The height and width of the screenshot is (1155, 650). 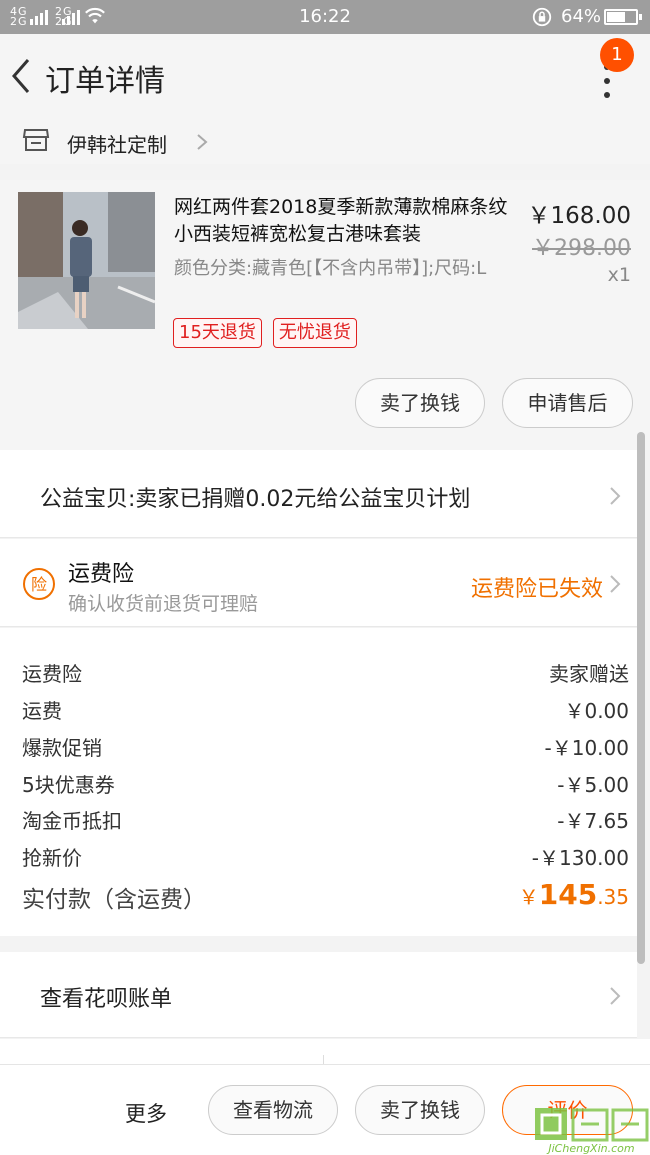 I want to click on fee-value: ￥0.00, so click(x=596, y=711).